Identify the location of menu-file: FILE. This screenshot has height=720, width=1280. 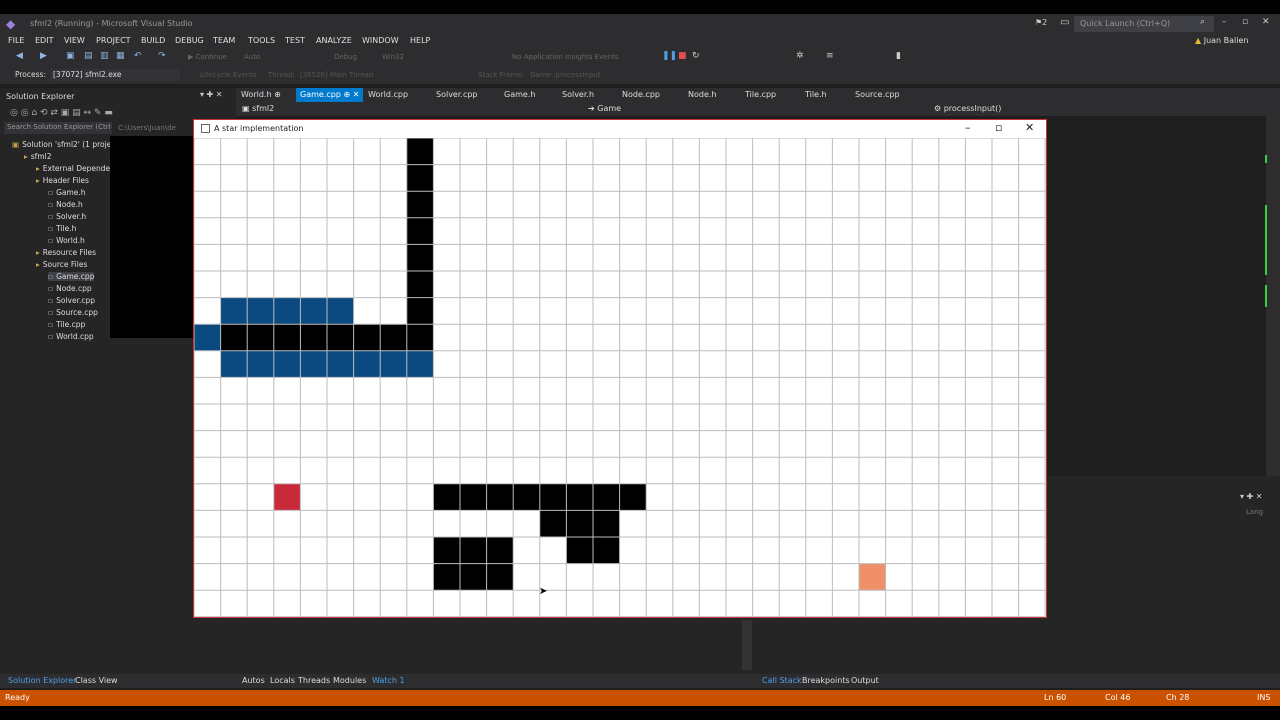
(16, 40).